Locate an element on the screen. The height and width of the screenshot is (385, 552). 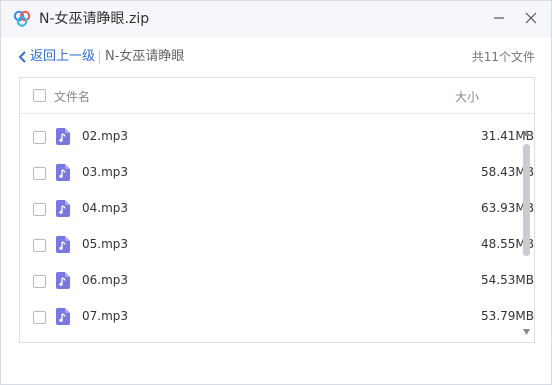
file-row: 05.mp3 48.55MB is located at coordinates (277, 245).